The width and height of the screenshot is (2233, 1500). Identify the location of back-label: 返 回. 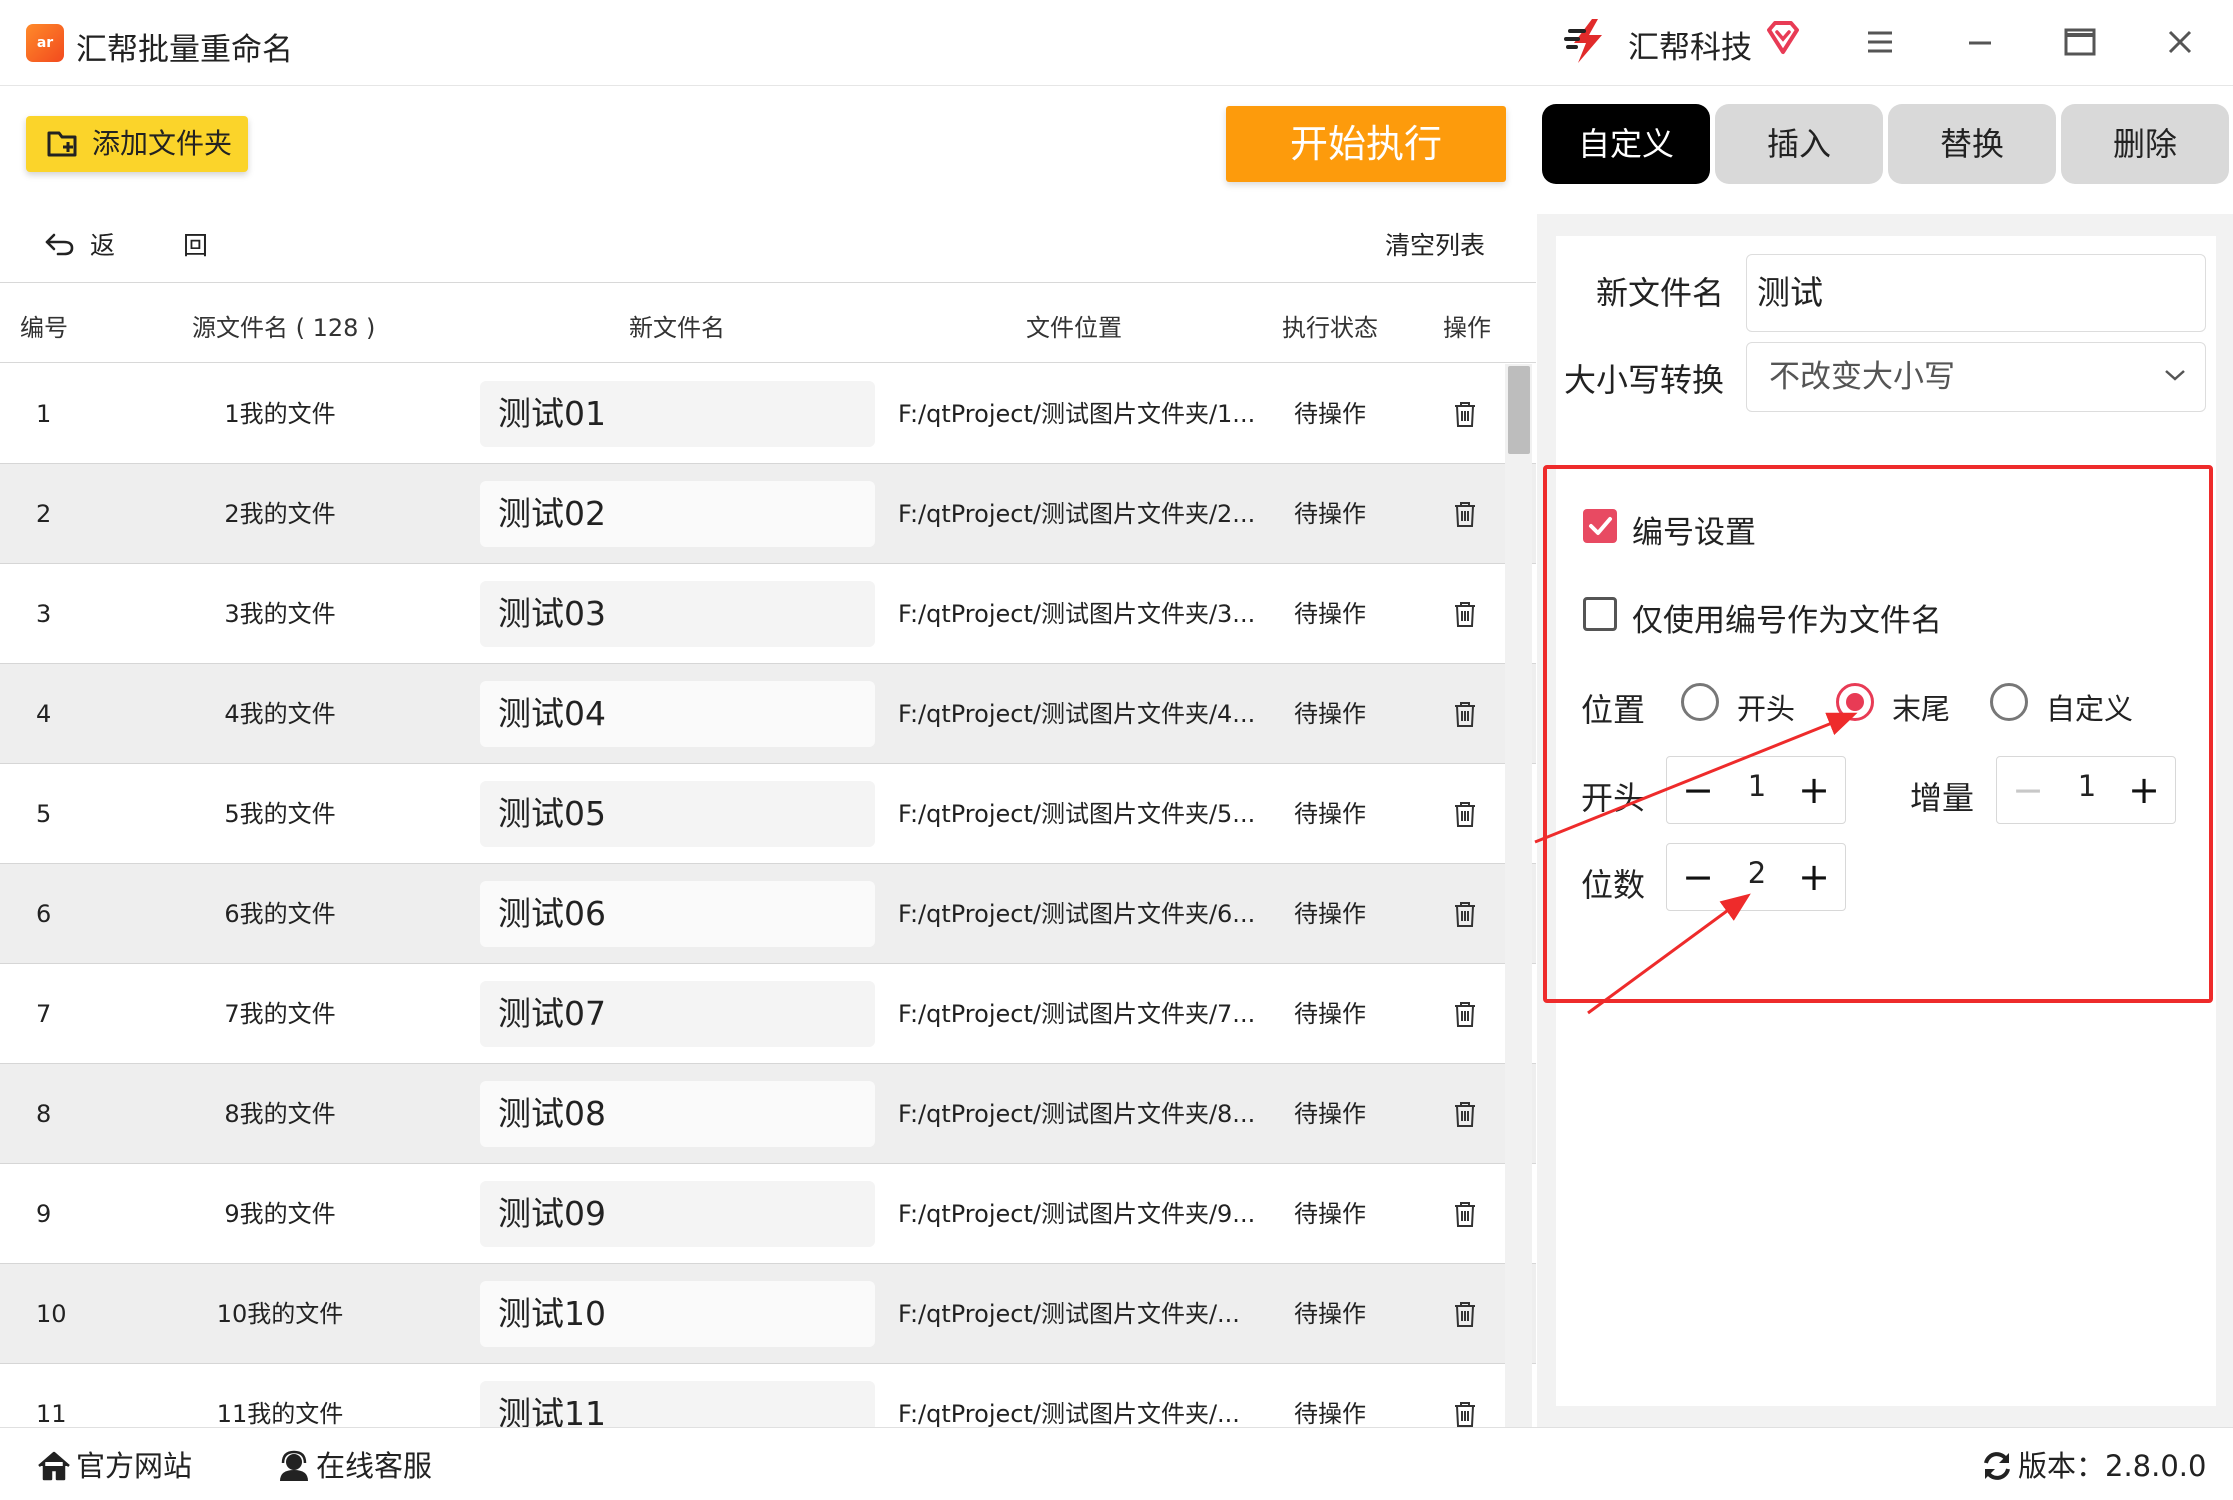
(164, 245).